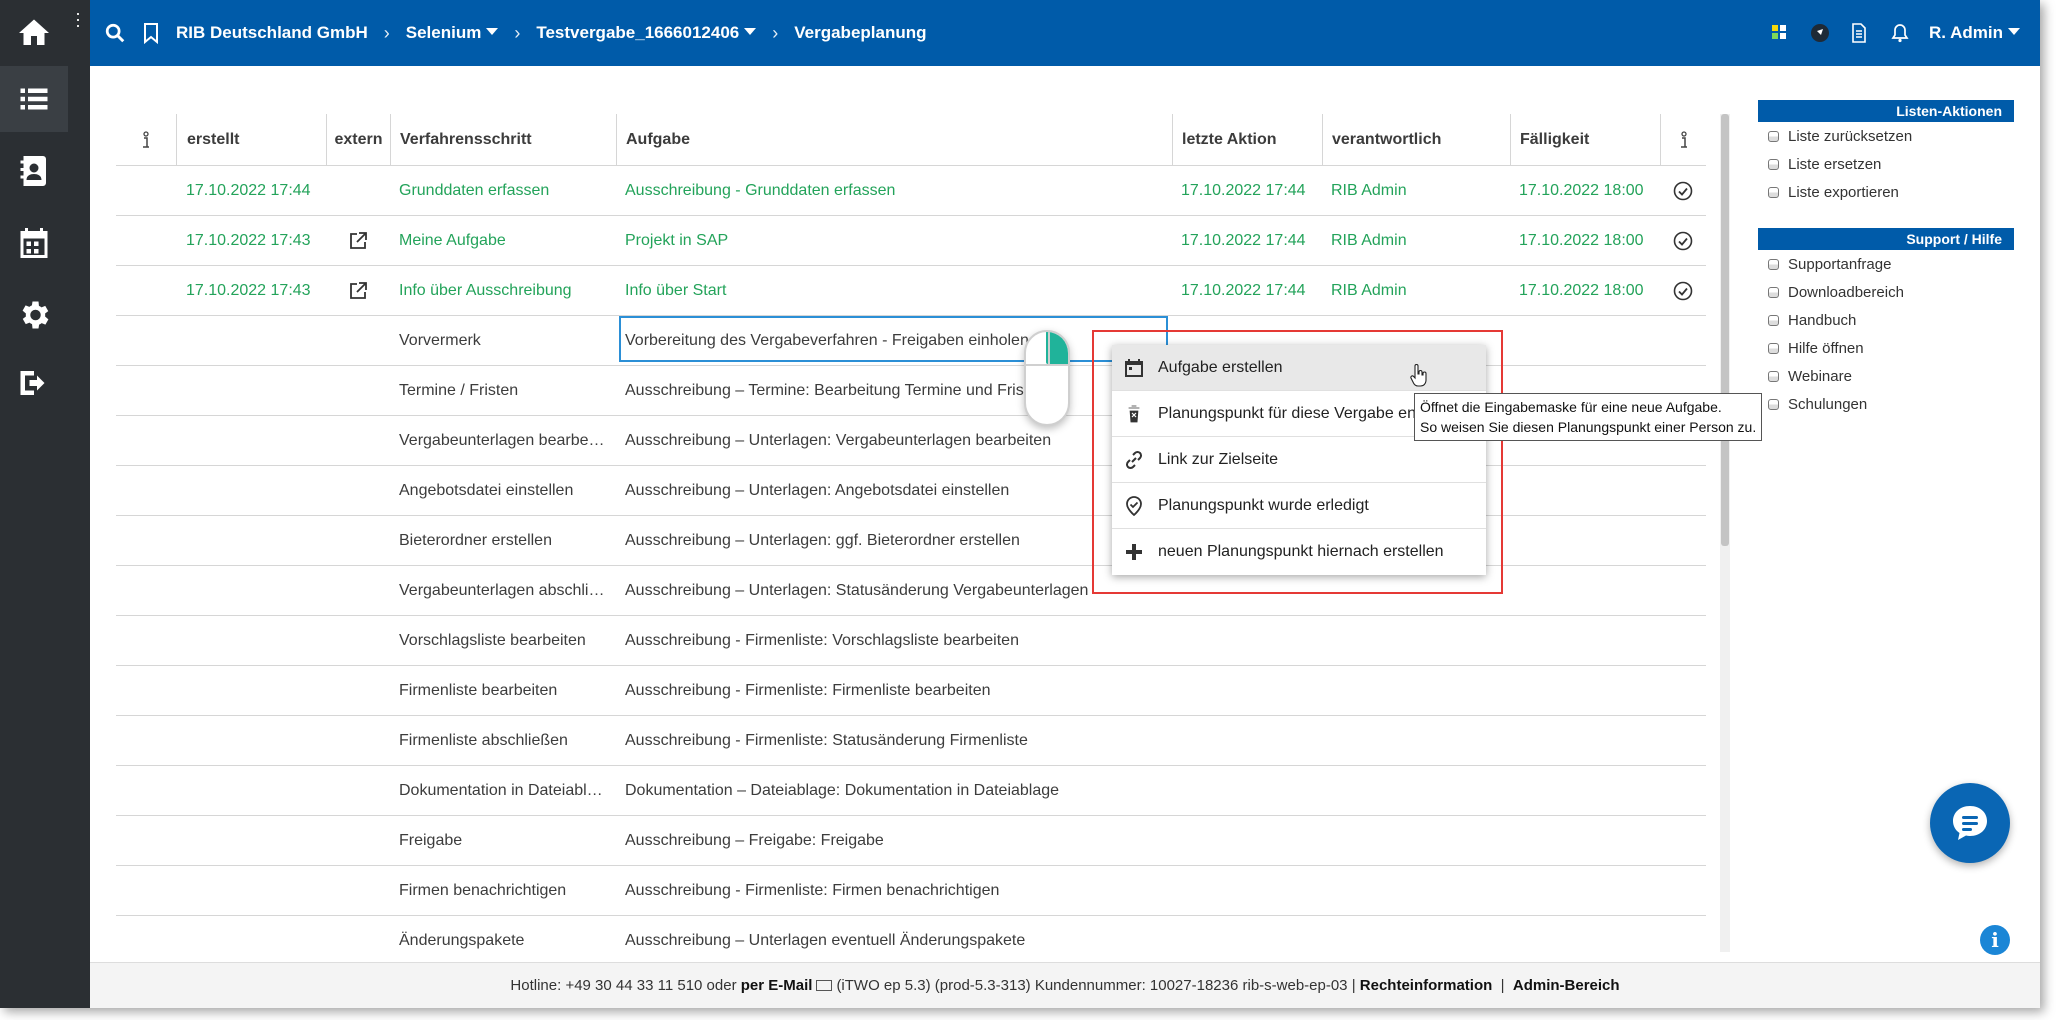  Describe the element at coordinates (503, 190) in the screenshot. I see `cell-schritt: Grunddaten erfassen` at that location.